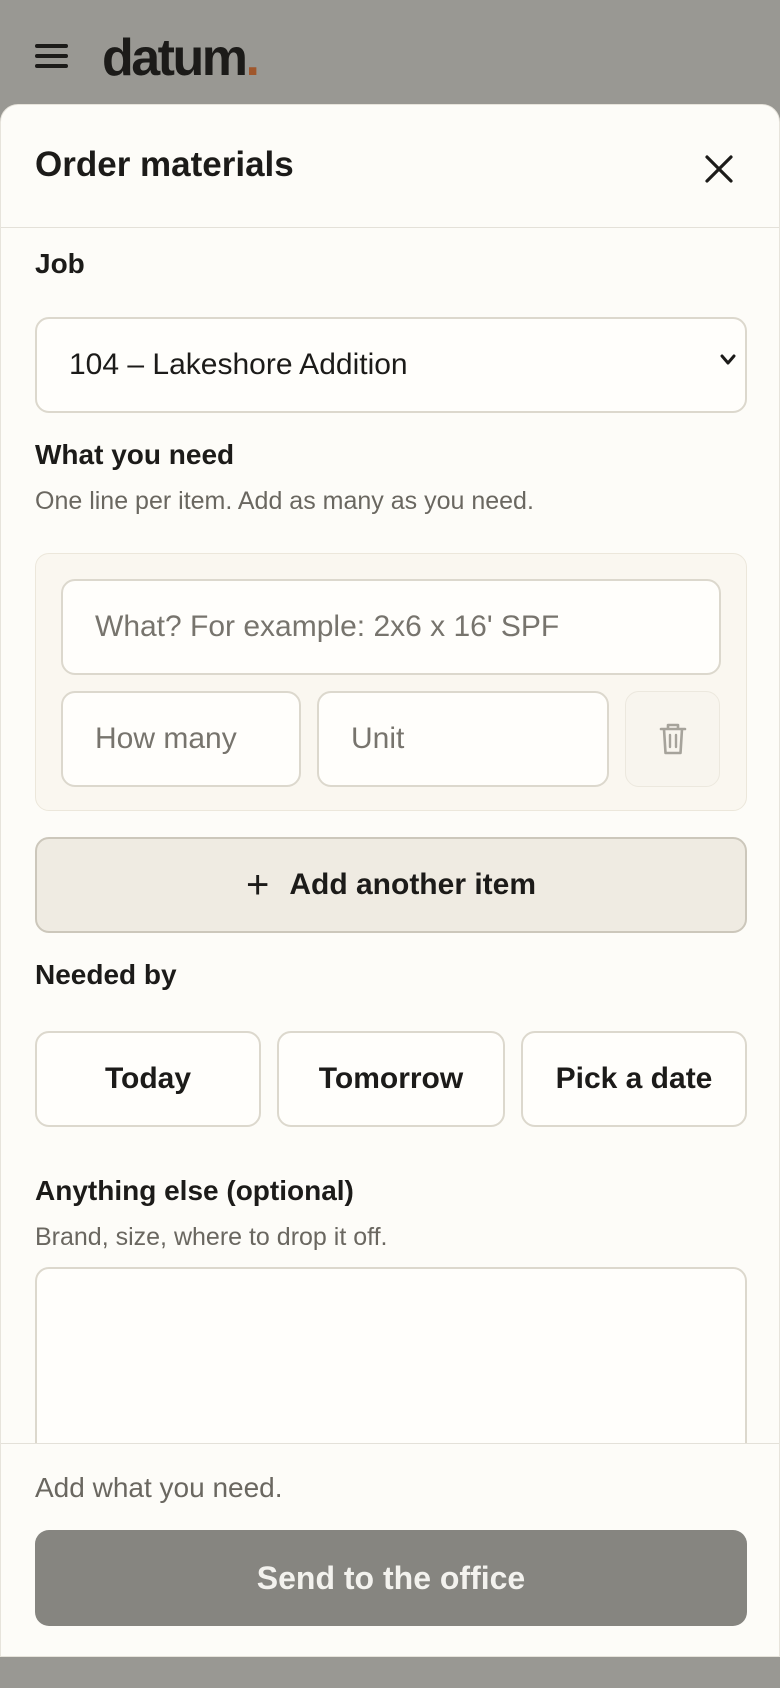 Image resolution: width=780 pixels, height=1688 pixels. Describe the element at coordinates (391, 1079) in the screenshot. I see `needed-by-tomorrow-button: Tomorrow` at that location.